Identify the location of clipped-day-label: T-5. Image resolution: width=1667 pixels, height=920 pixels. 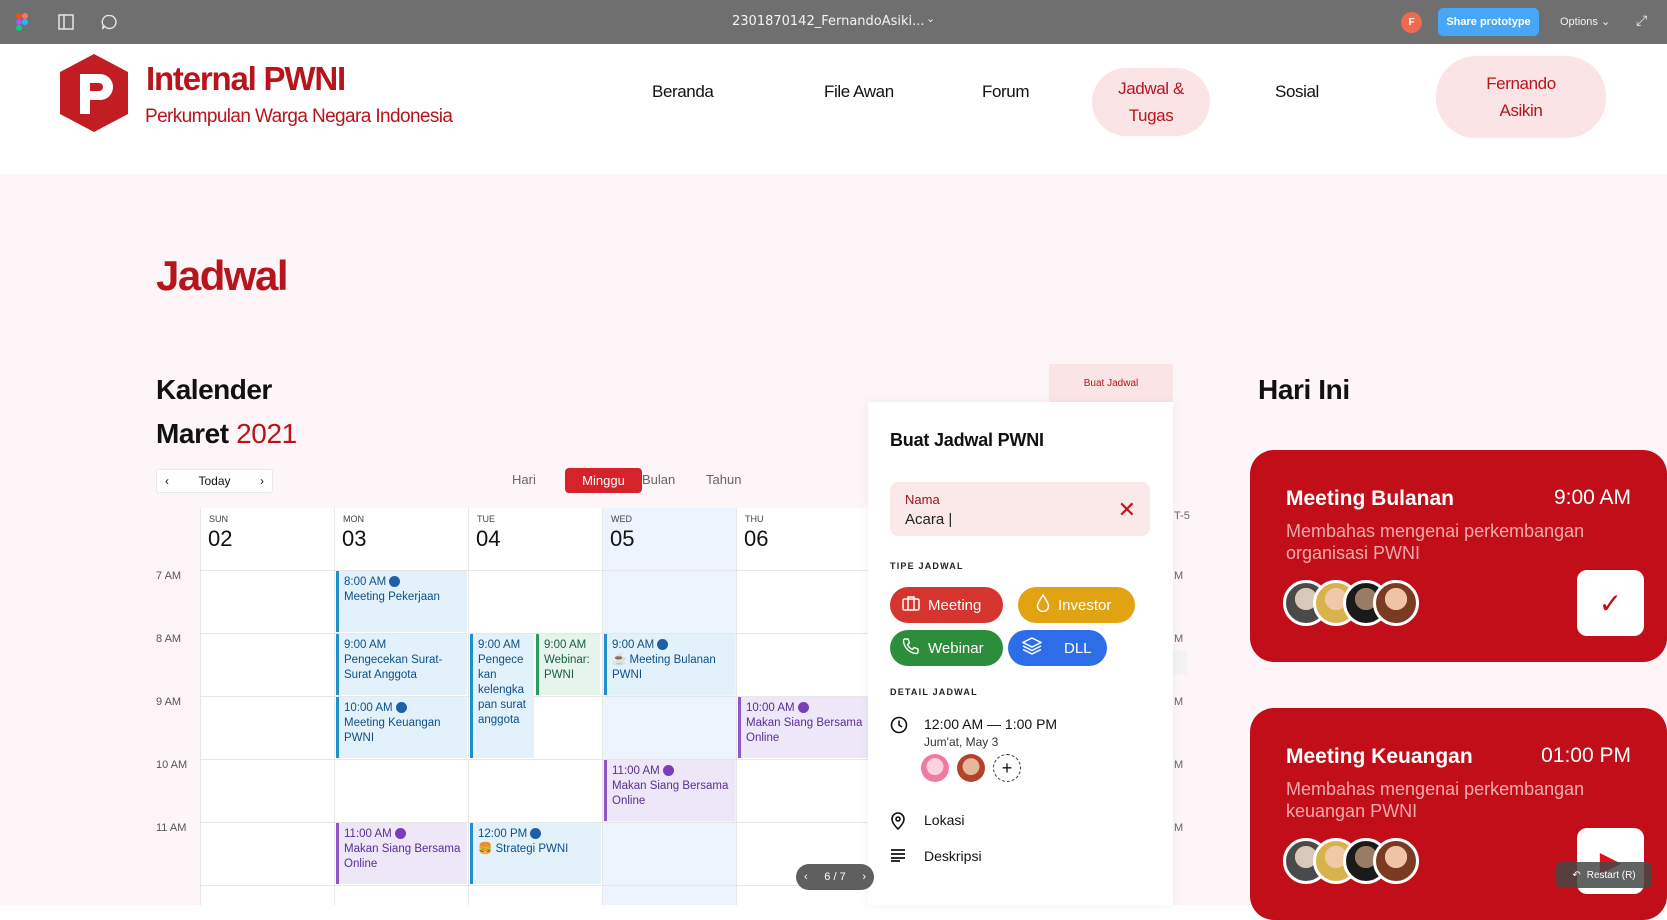
(1182, 516).